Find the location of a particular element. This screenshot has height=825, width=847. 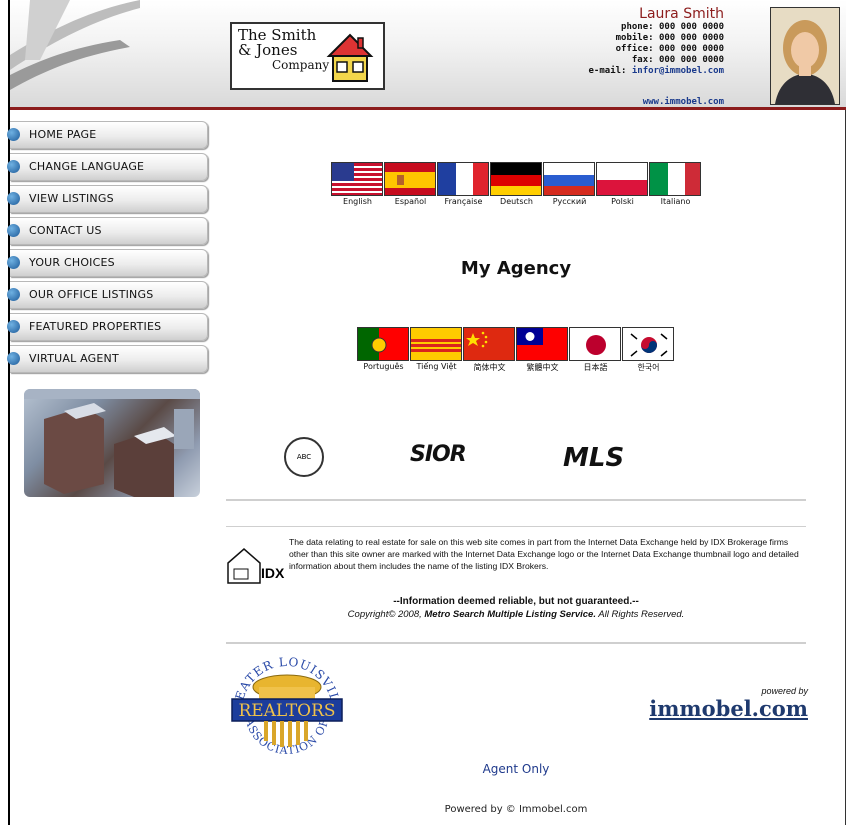

es-flag-icon is located at coordinates (410, 179).